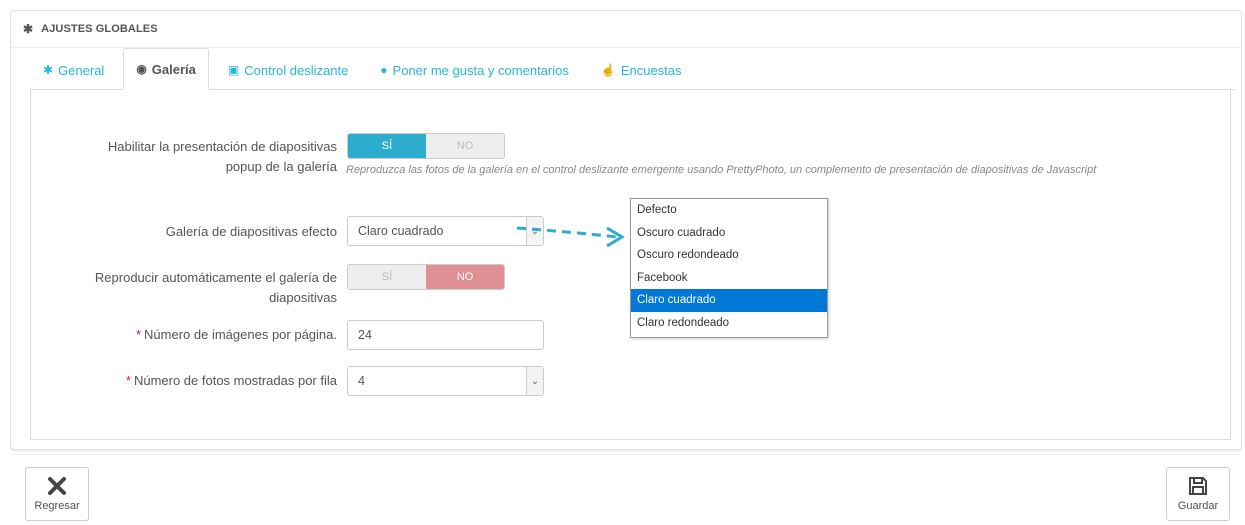  I want to click on tab-likes-comments: ● Poner me gusta y comentarios, so click(474, 69).